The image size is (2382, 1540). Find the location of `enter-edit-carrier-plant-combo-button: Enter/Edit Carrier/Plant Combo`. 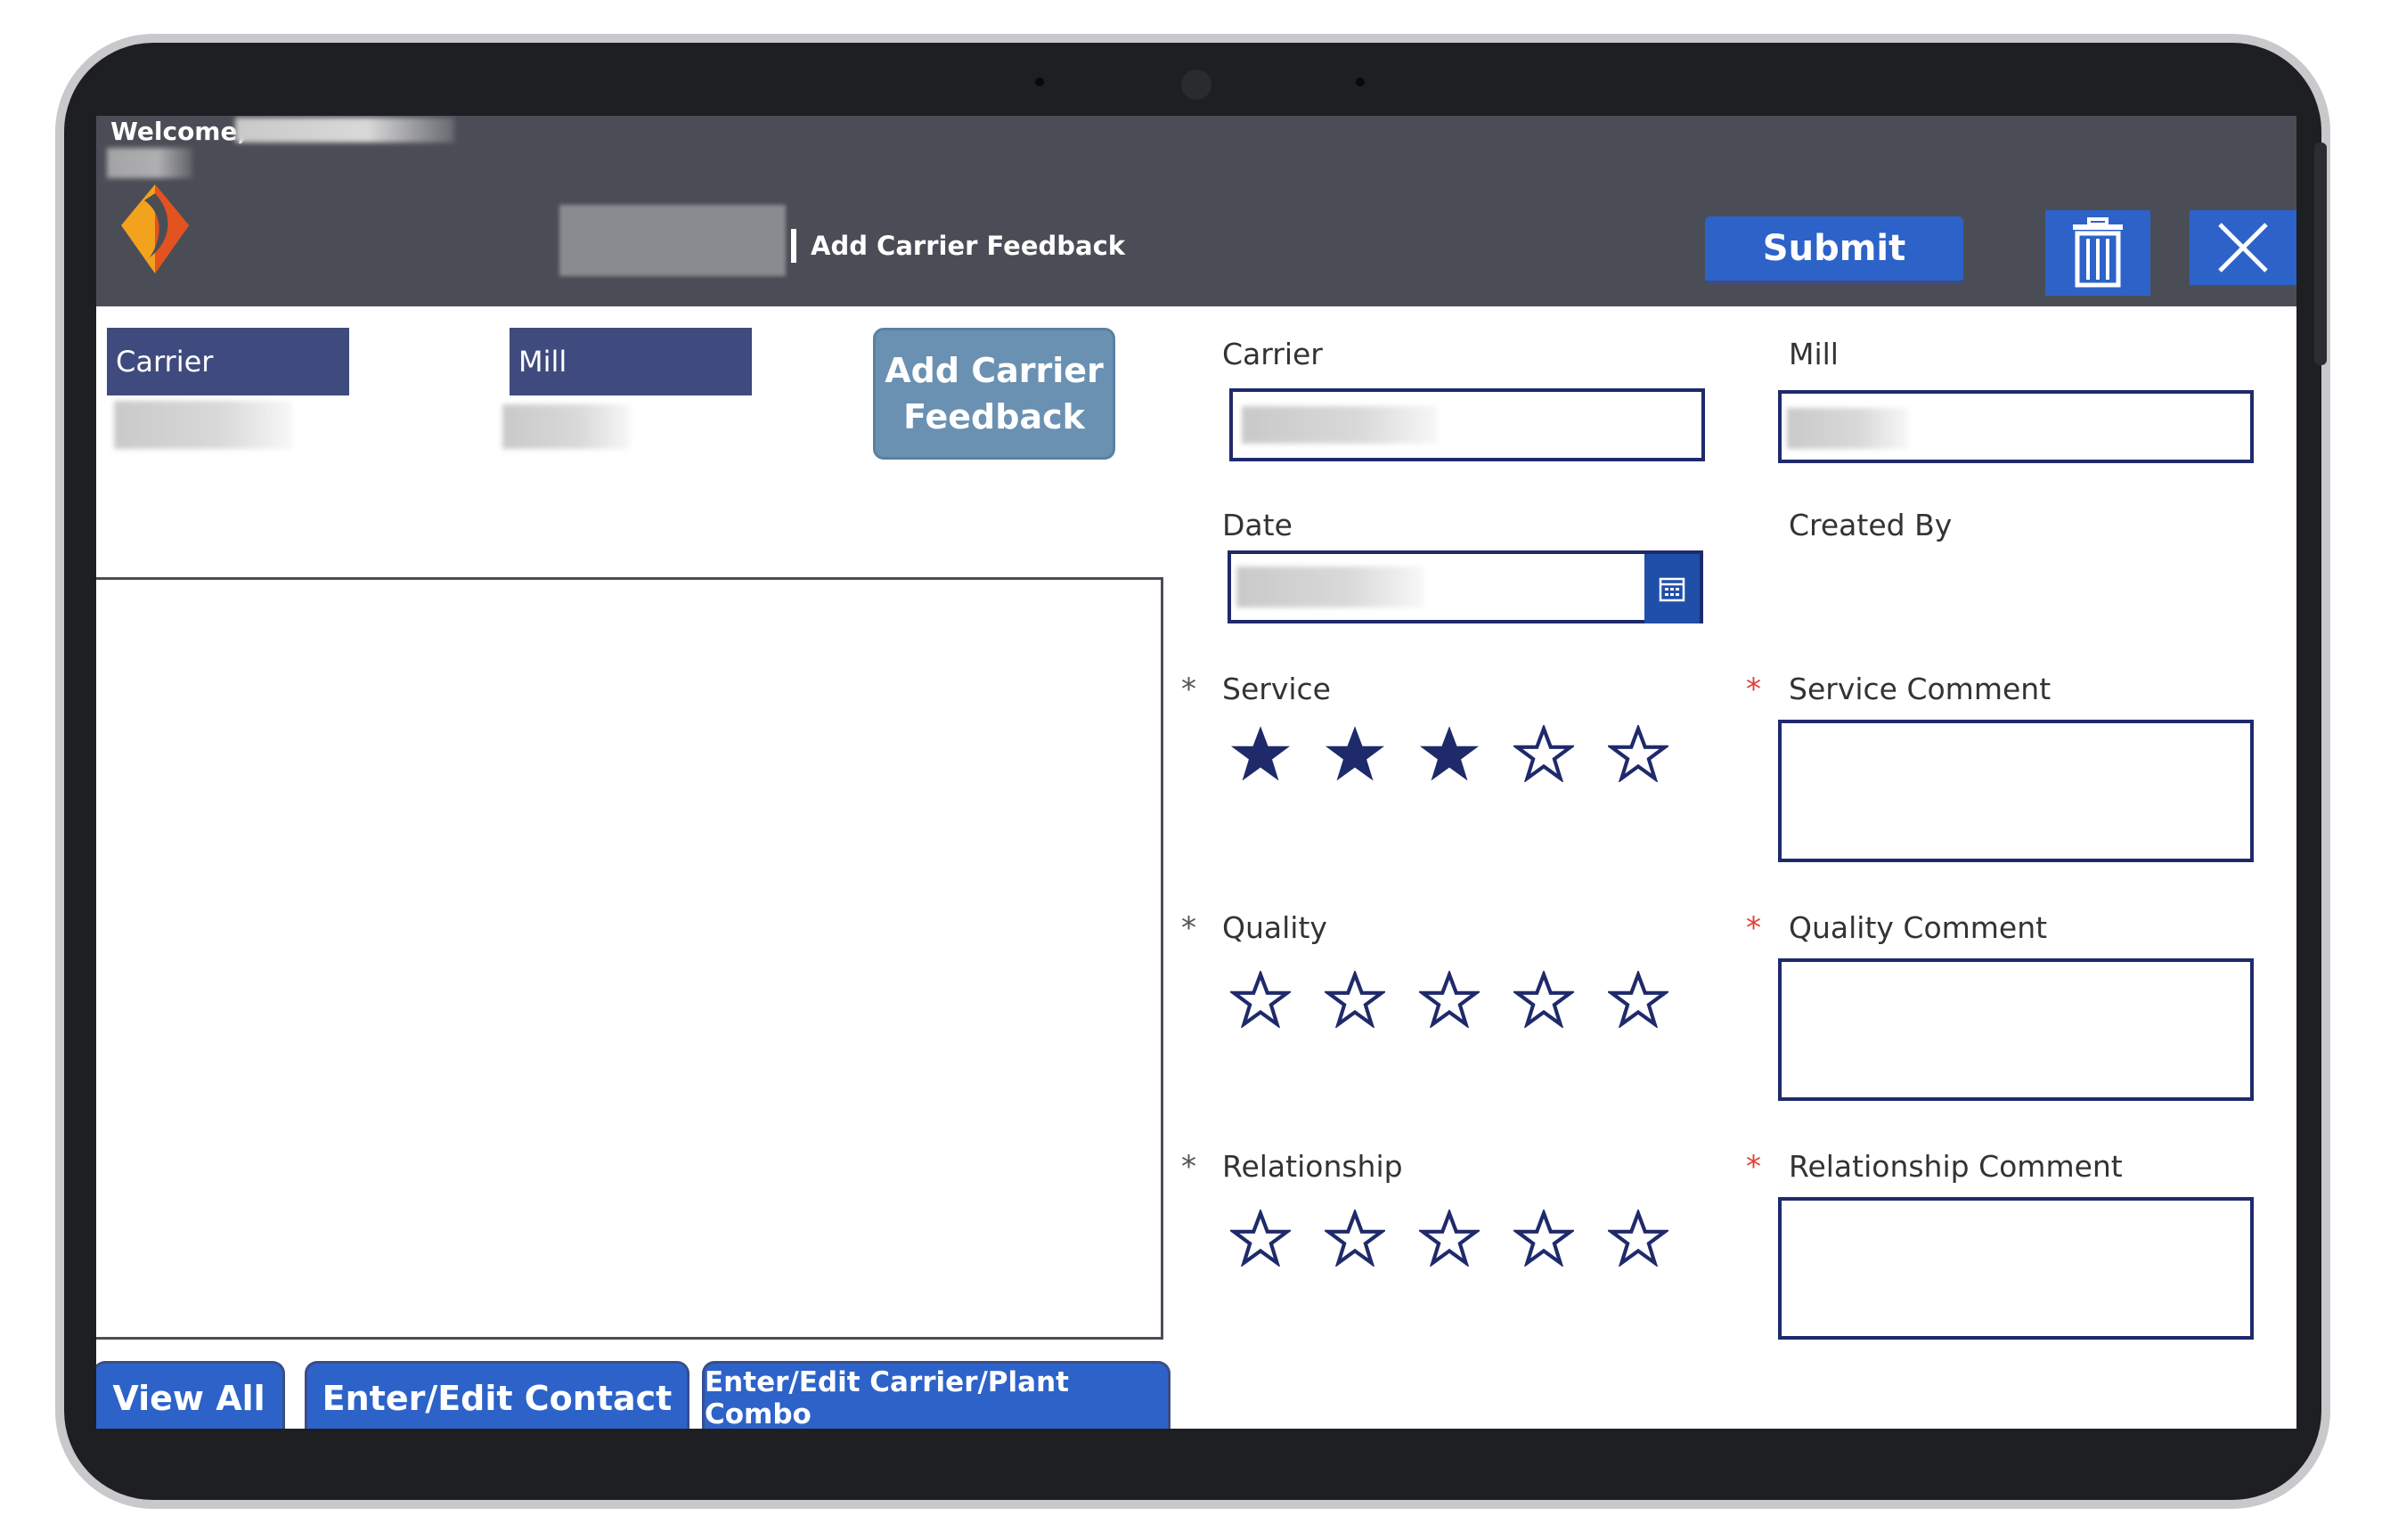

enter-edit-carrier-plant-combo-button: Enter/Edit Carrier/Plant Combo is located at coordinates (936, 1395).